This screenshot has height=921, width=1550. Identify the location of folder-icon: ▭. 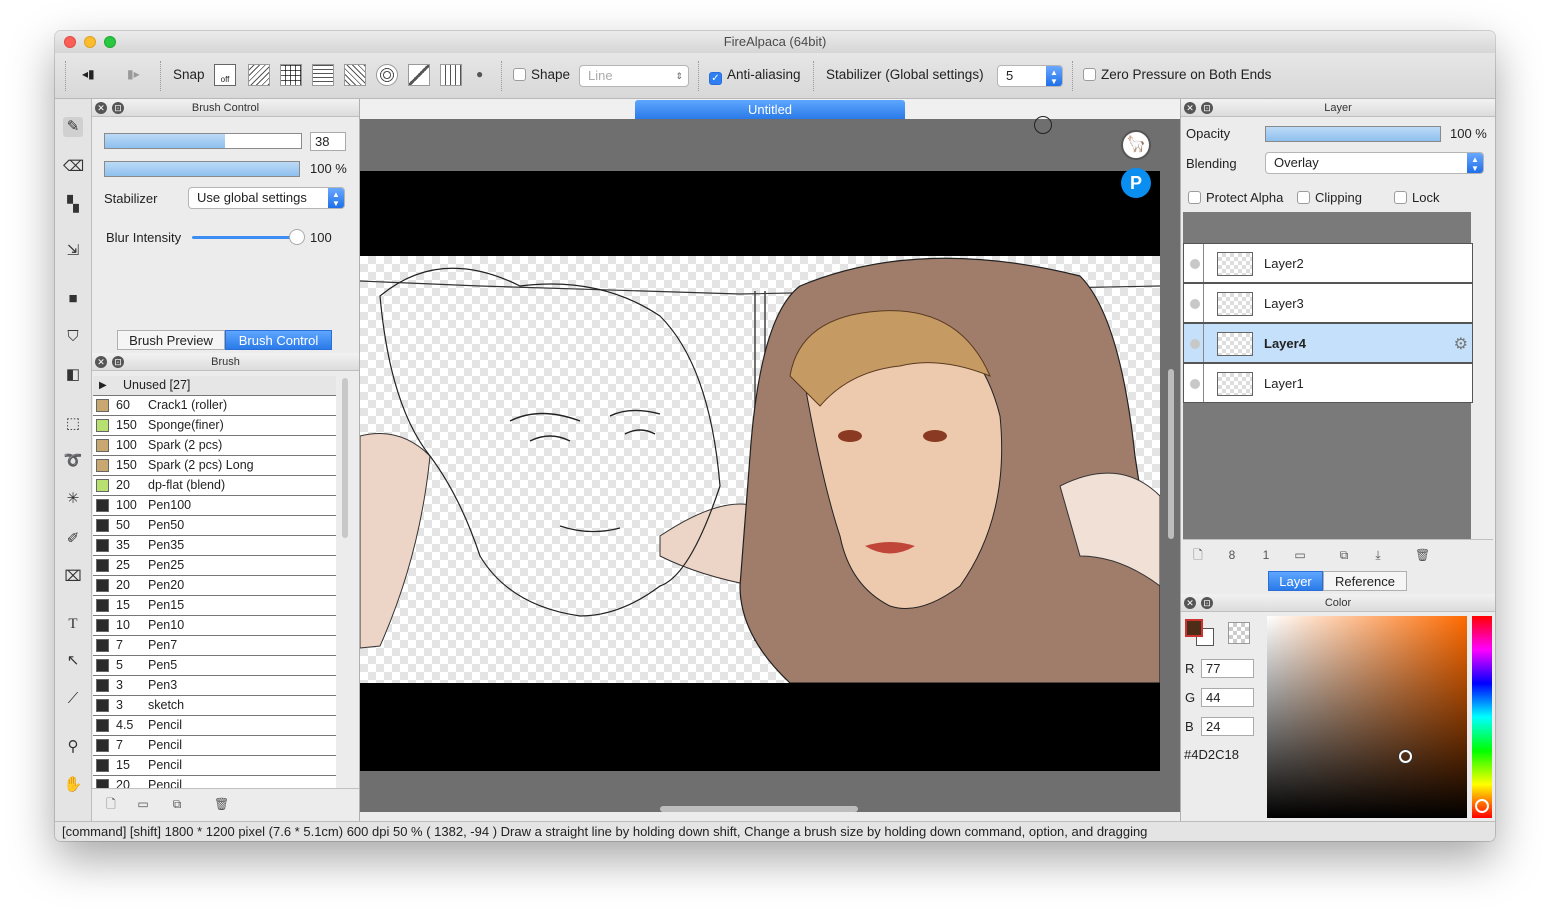
(143, 804).